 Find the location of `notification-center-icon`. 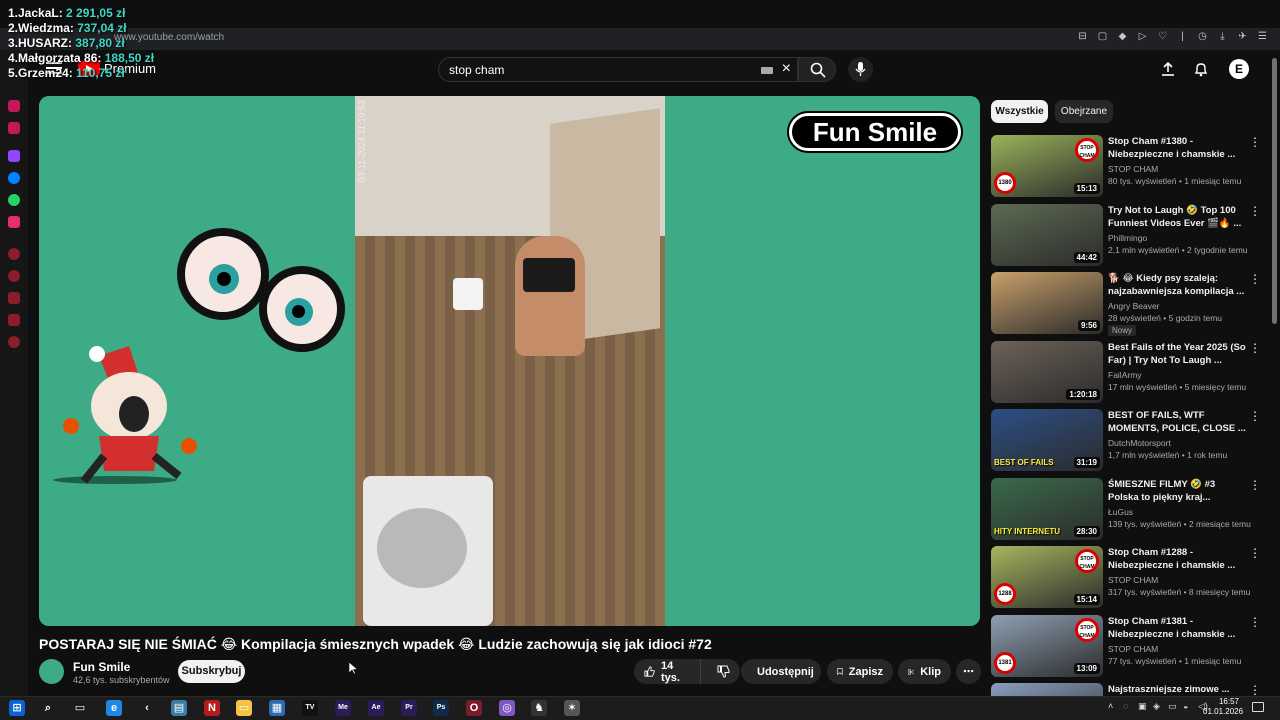

notification-center-icon is located at coordinates (1258, 707).